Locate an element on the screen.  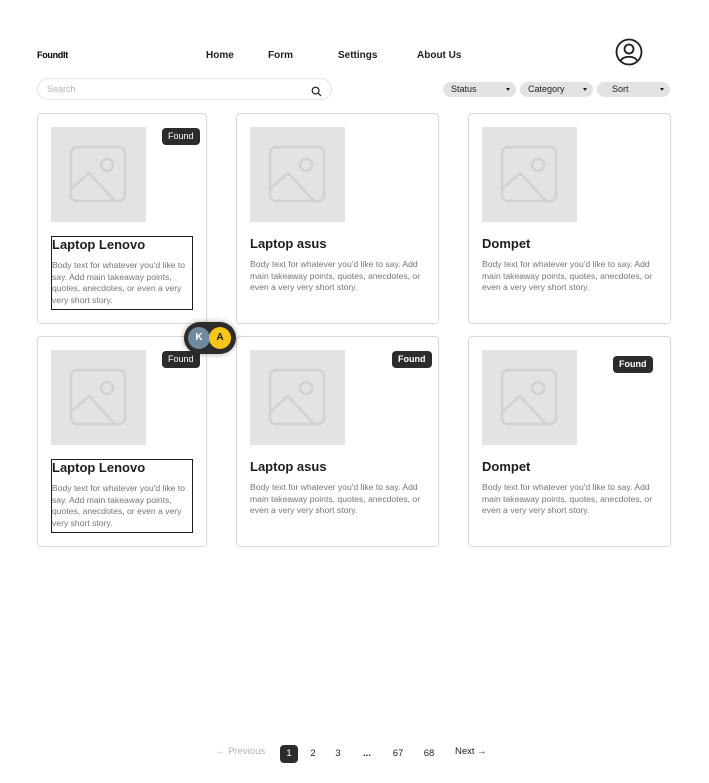
presence-indicator: K A is located at coordinates (210, 338).